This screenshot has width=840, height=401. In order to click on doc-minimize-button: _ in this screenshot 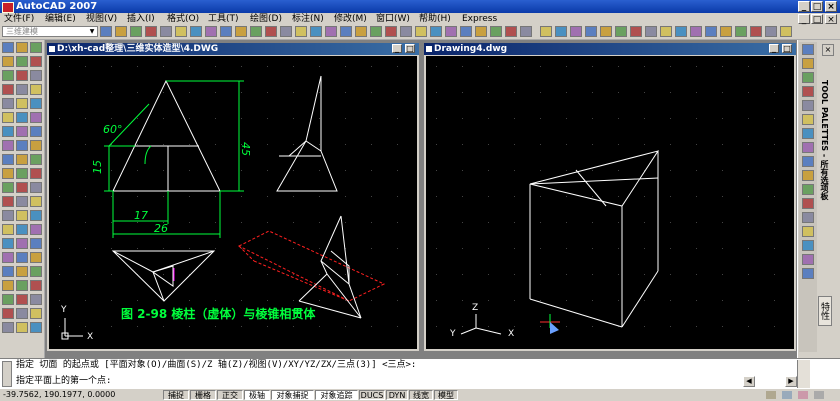, I will do `click(804, 19)`.